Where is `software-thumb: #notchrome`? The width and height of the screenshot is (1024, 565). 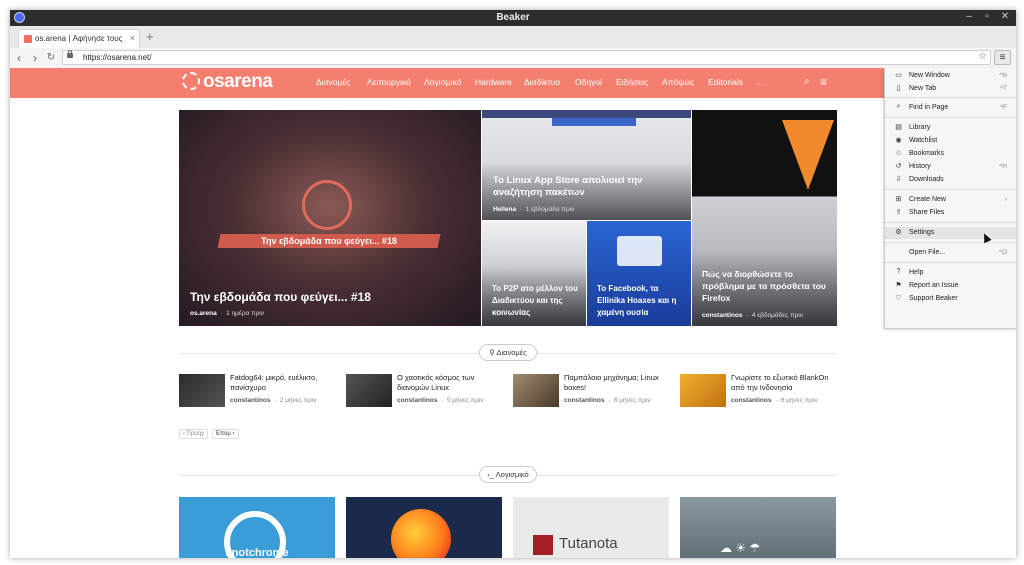
software-thumb: #notchrome is located at coordinates (257, 527).